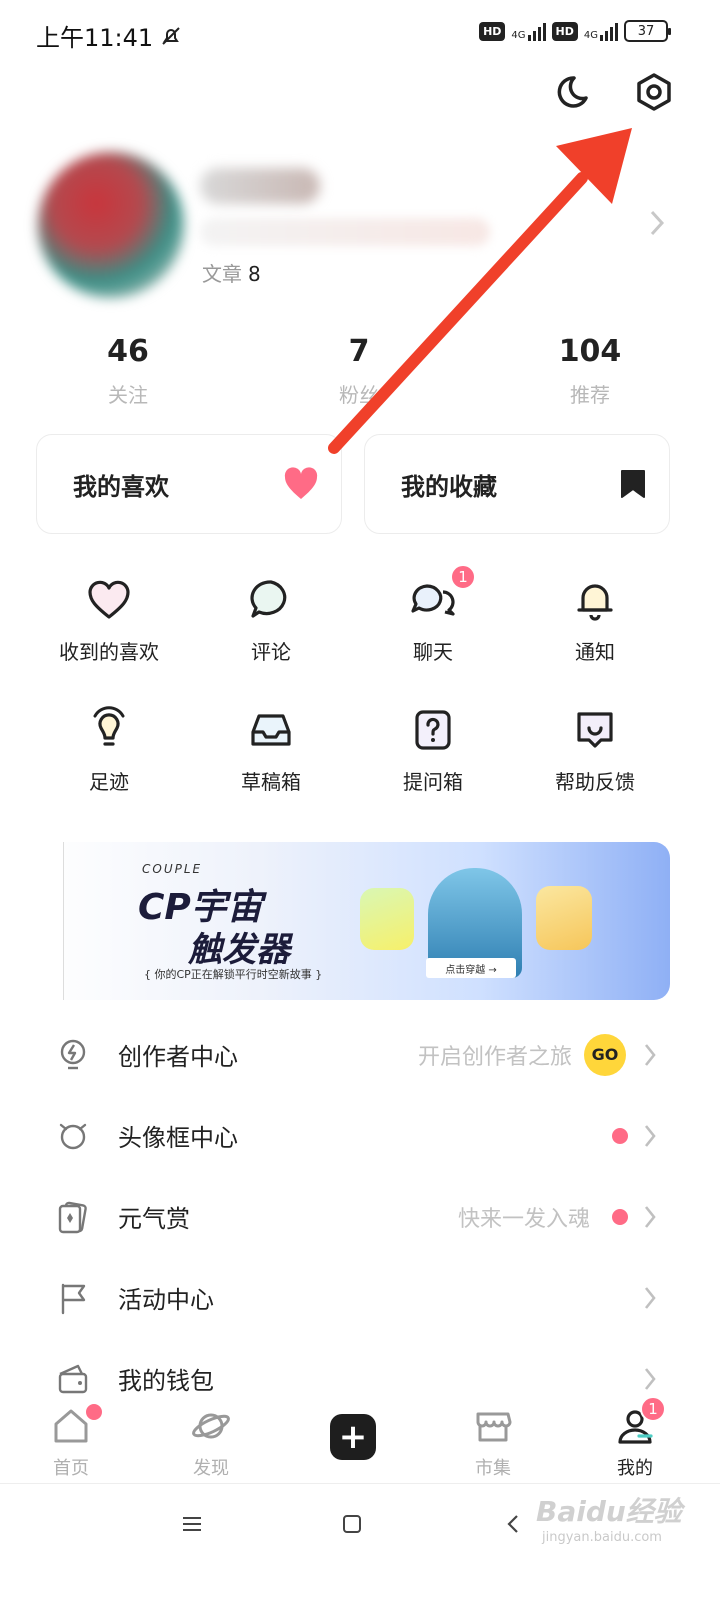  What do you see at coordinates (360, 1054) in the screenshot?
I see `menu-creator-center: 创作者中心 开启创作者之旅 GO` at bounding box center [360, 1054].